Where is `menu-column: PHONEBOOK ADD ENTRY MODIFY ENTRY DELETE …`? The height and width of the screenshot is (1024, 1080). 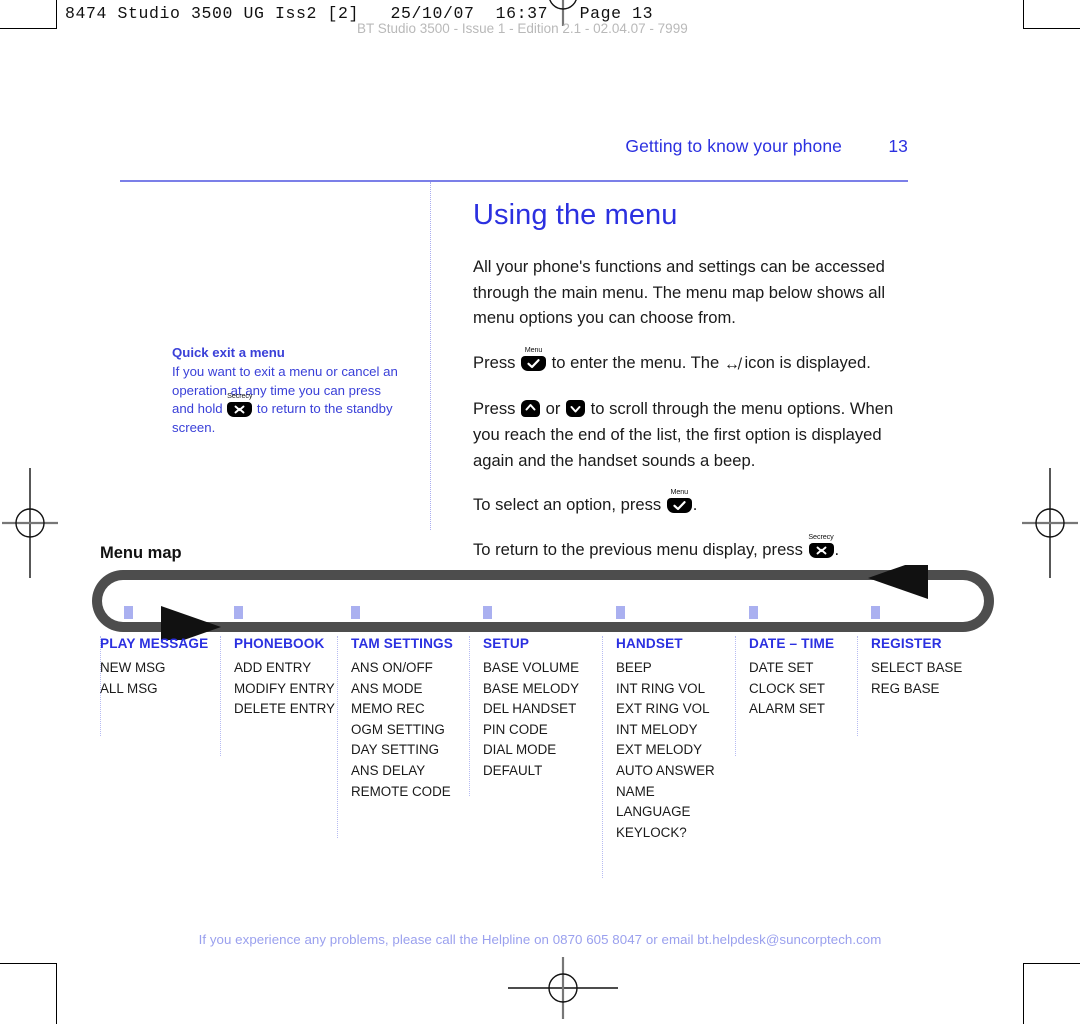 menu-column: PHONEBOOK ADD ENTRY MODIFY ENTRY DELETE … is located at coordinates (278, 724).